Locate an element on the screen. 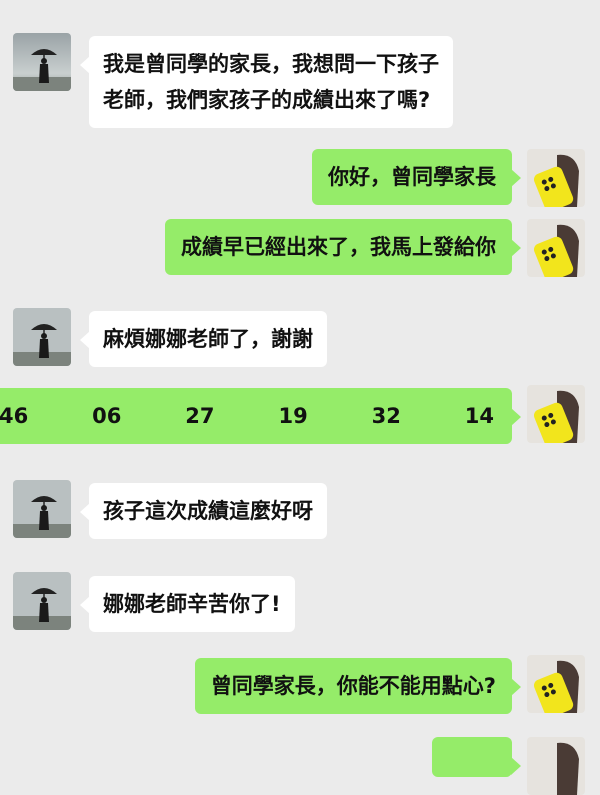  incoming-message-bubble: 孩子這次成績這麼好呀 is located at coordinates (203, 511).